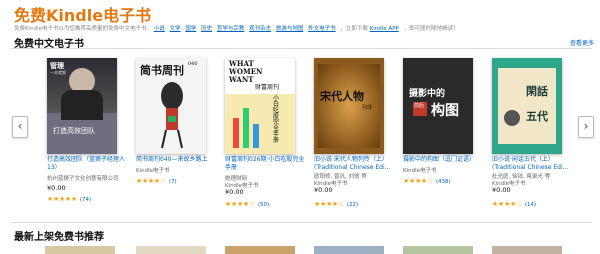 The height and width of the screenshot is (254, 600). I want to click on see-more-link: 查看更多, so click(582, 42).